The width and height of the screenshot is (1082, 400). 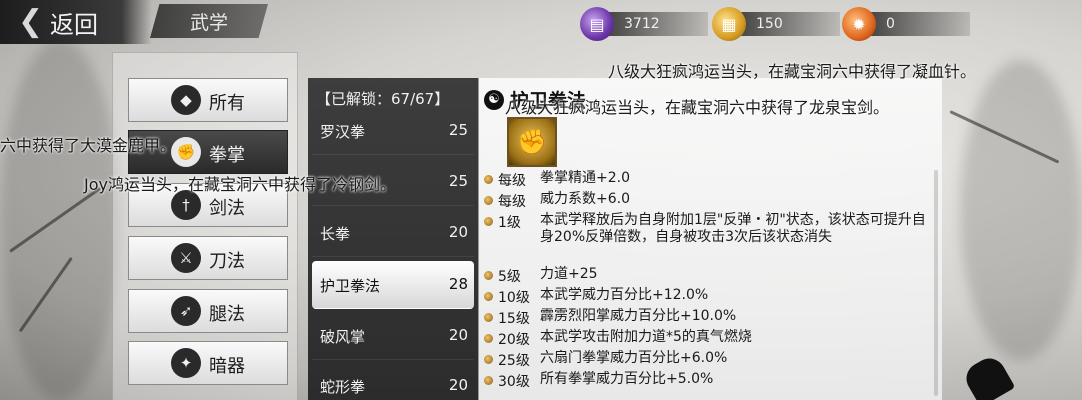 I want to click on skill-name: 罗汉拳, so click(x=343, y=132).